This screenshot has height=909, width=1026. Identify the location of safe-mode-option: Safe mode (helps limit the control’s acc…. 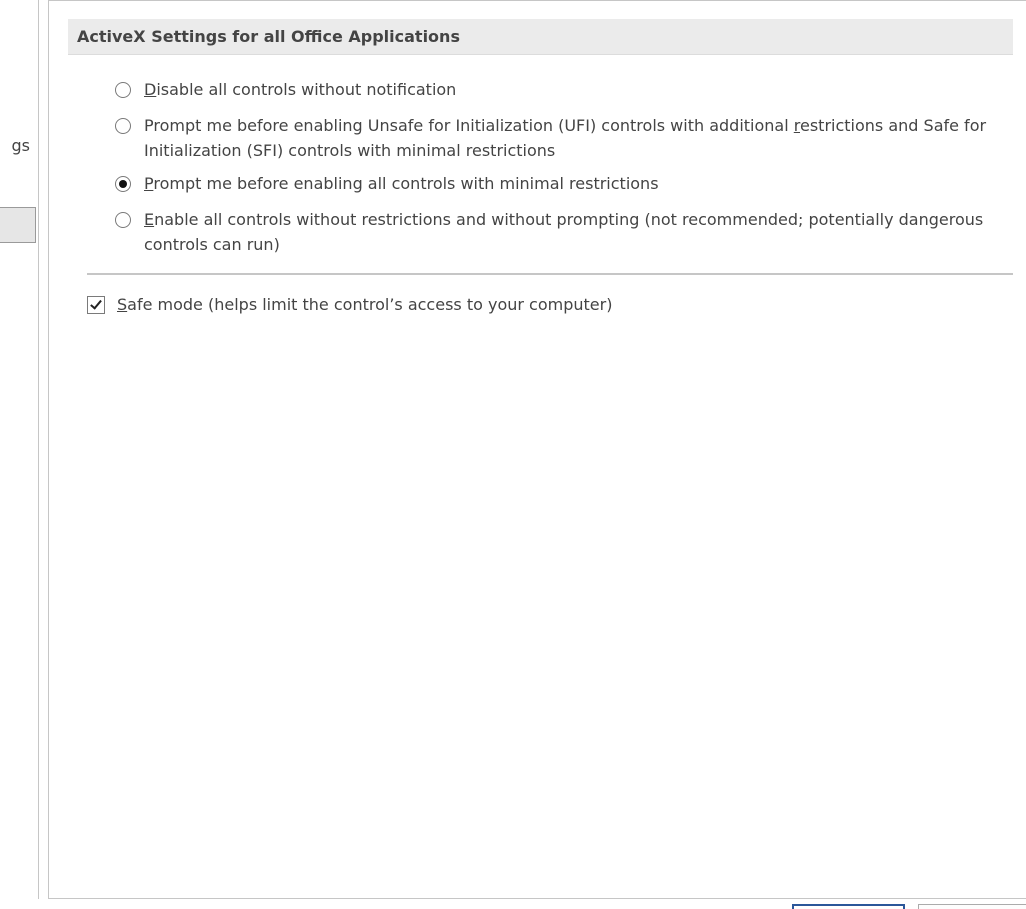
(349, 305).